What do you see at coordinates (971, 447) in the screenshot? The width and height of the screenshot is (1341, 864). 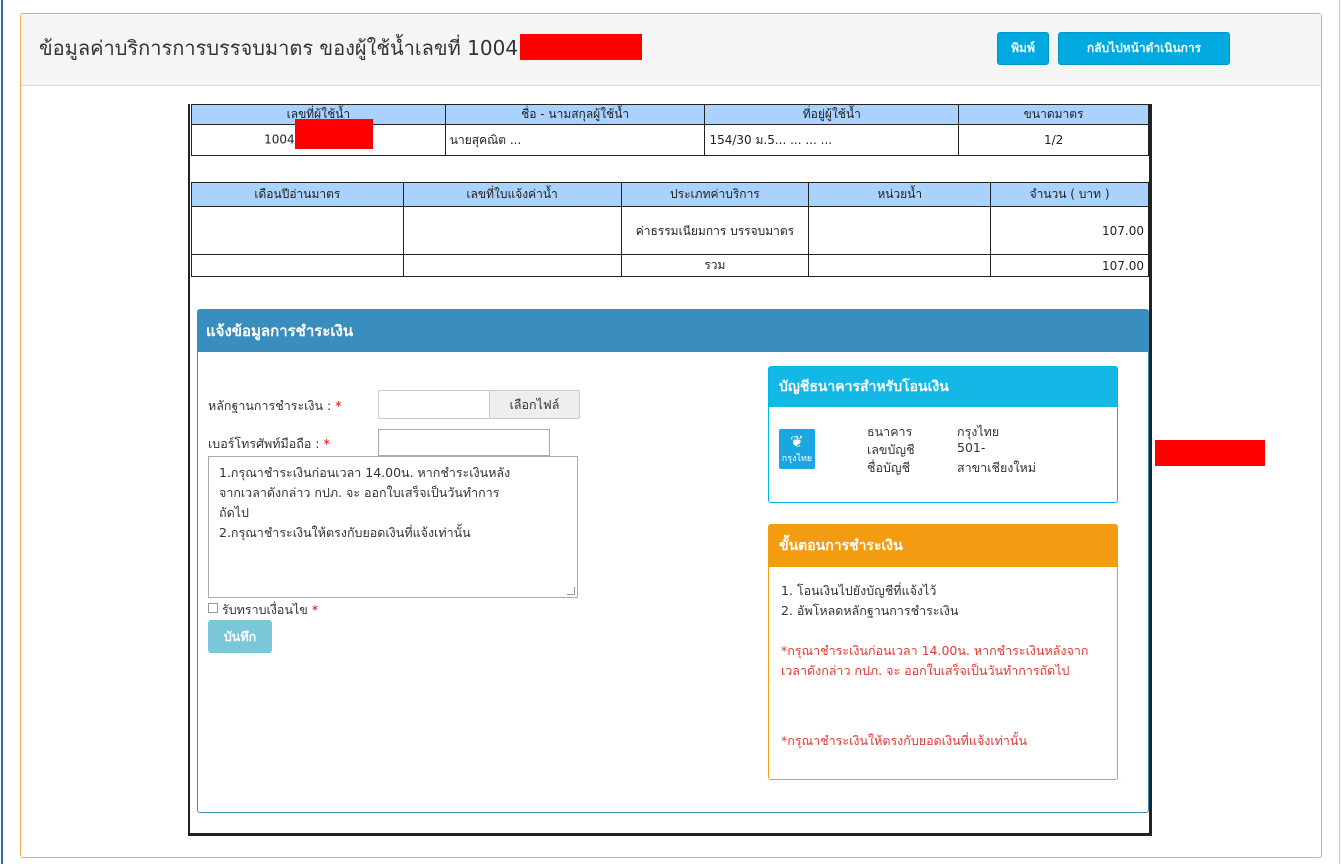 I see `account-no-text: 501-` at bounding box center [971, 447].